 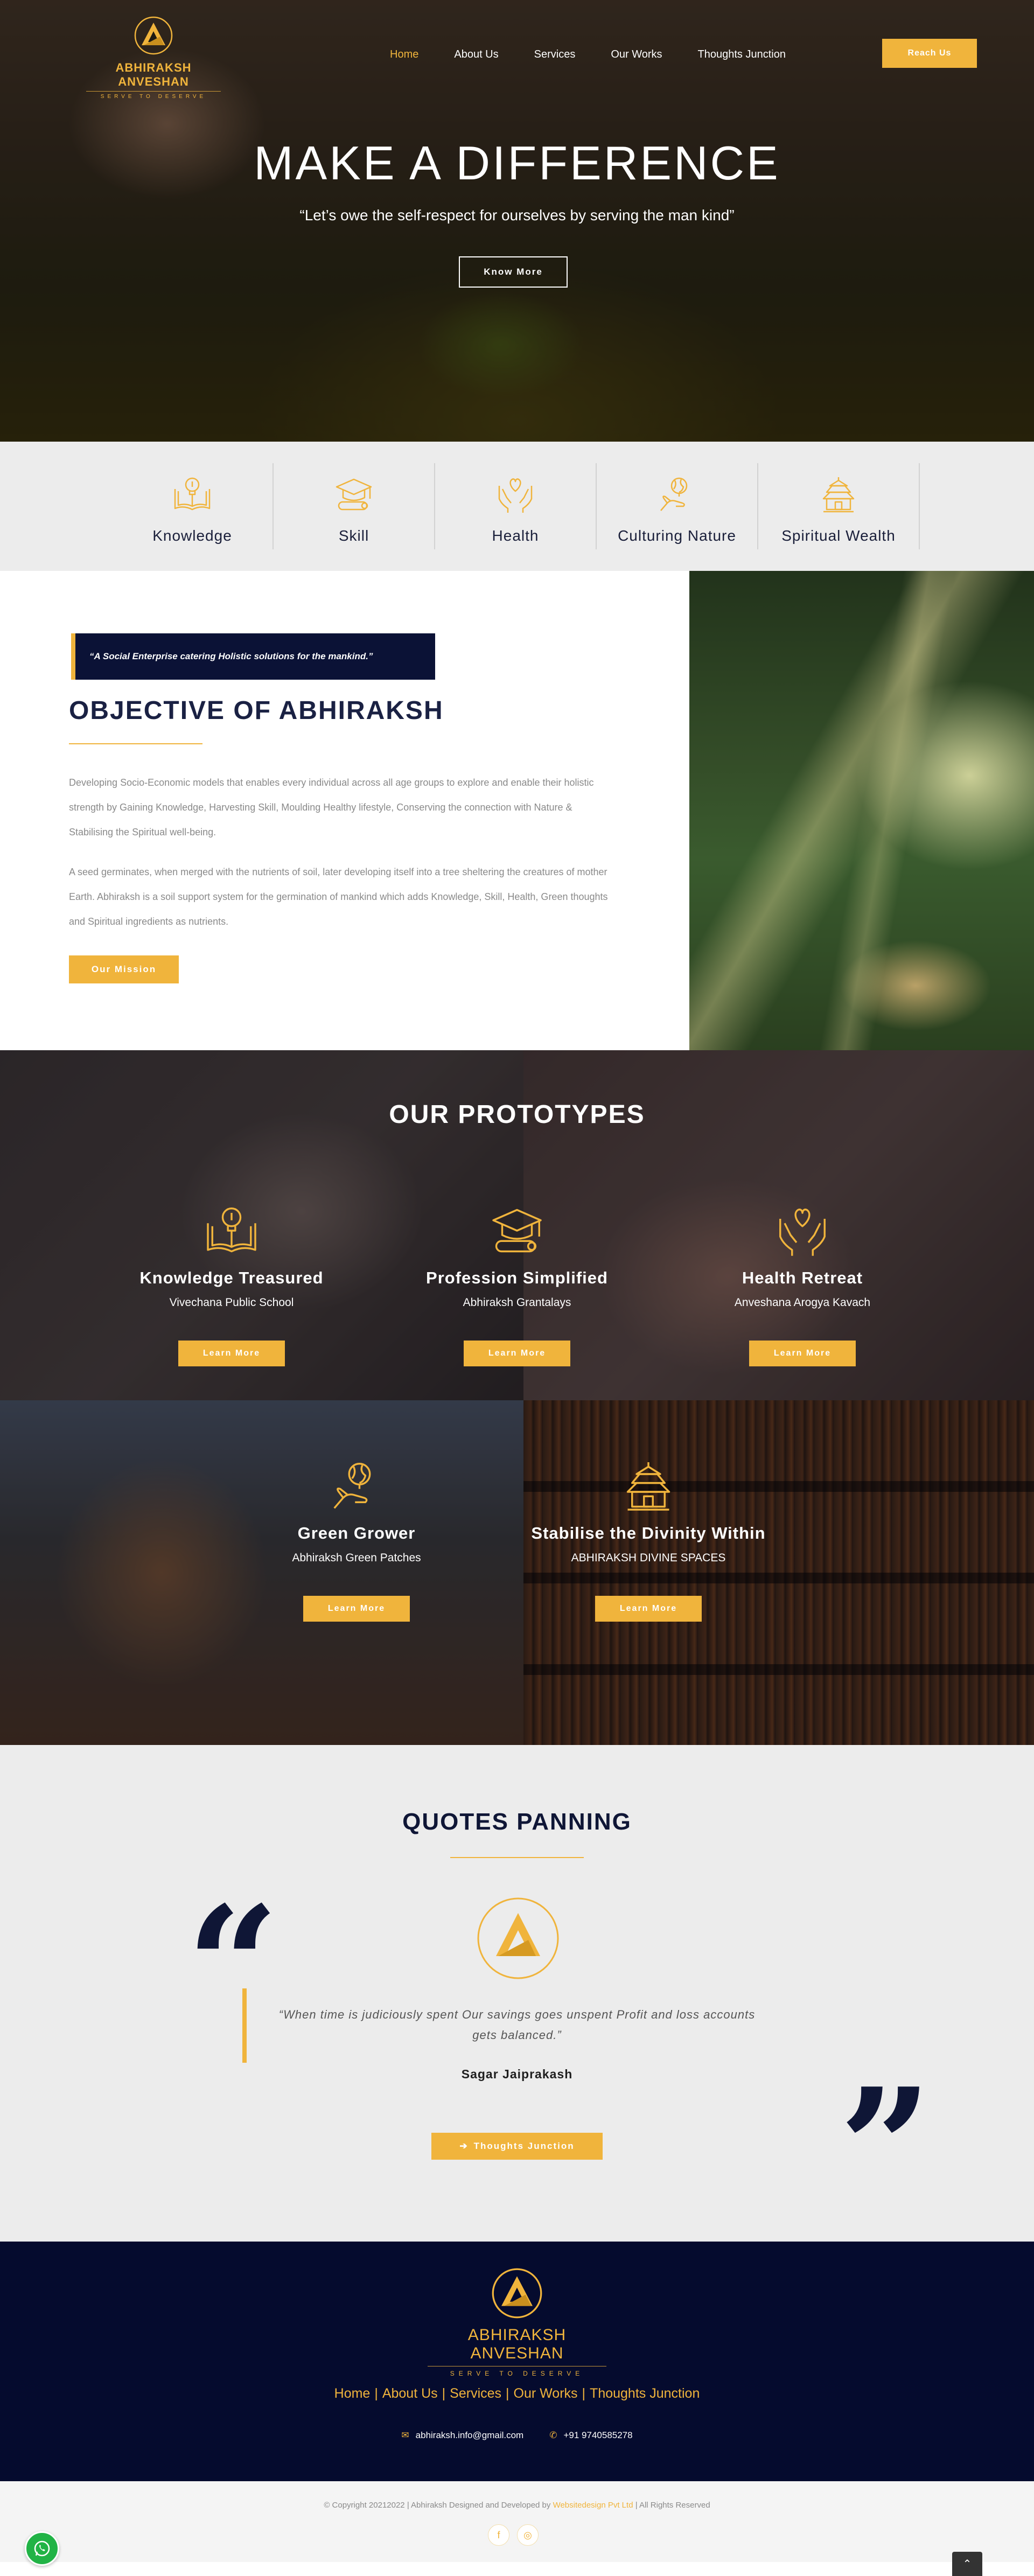 What do you see at coordinates (469, 2435) in the screenshot?
I see `email-address: abhiraksh.info@gmail.com` at bounding box center [469, 2435].